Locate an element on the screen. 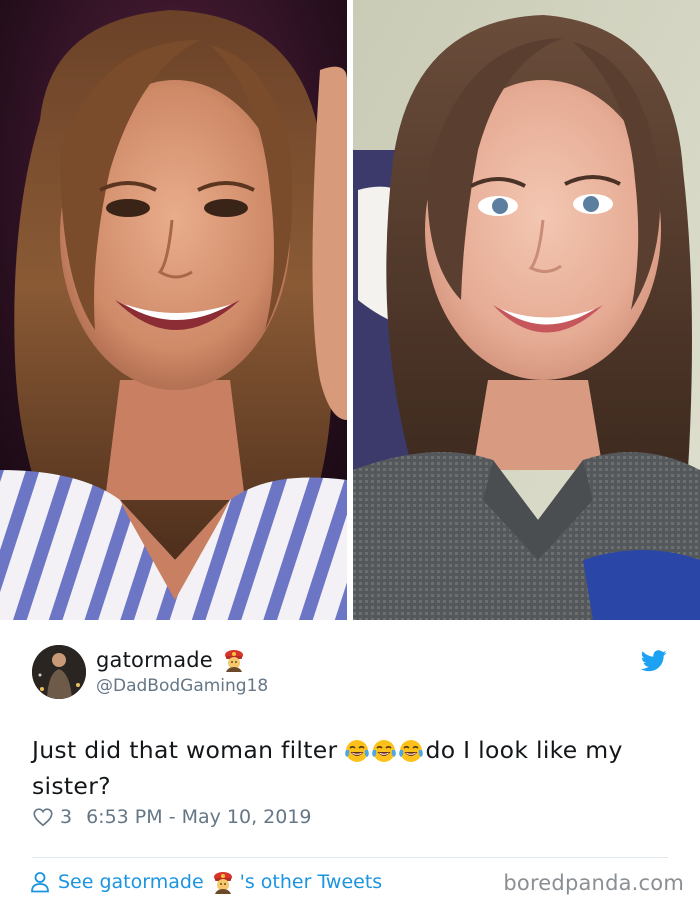 This screenshot has width=700, height=907. boredpanda-watermark: boredpanda.com is located at coordinates (593, 883).